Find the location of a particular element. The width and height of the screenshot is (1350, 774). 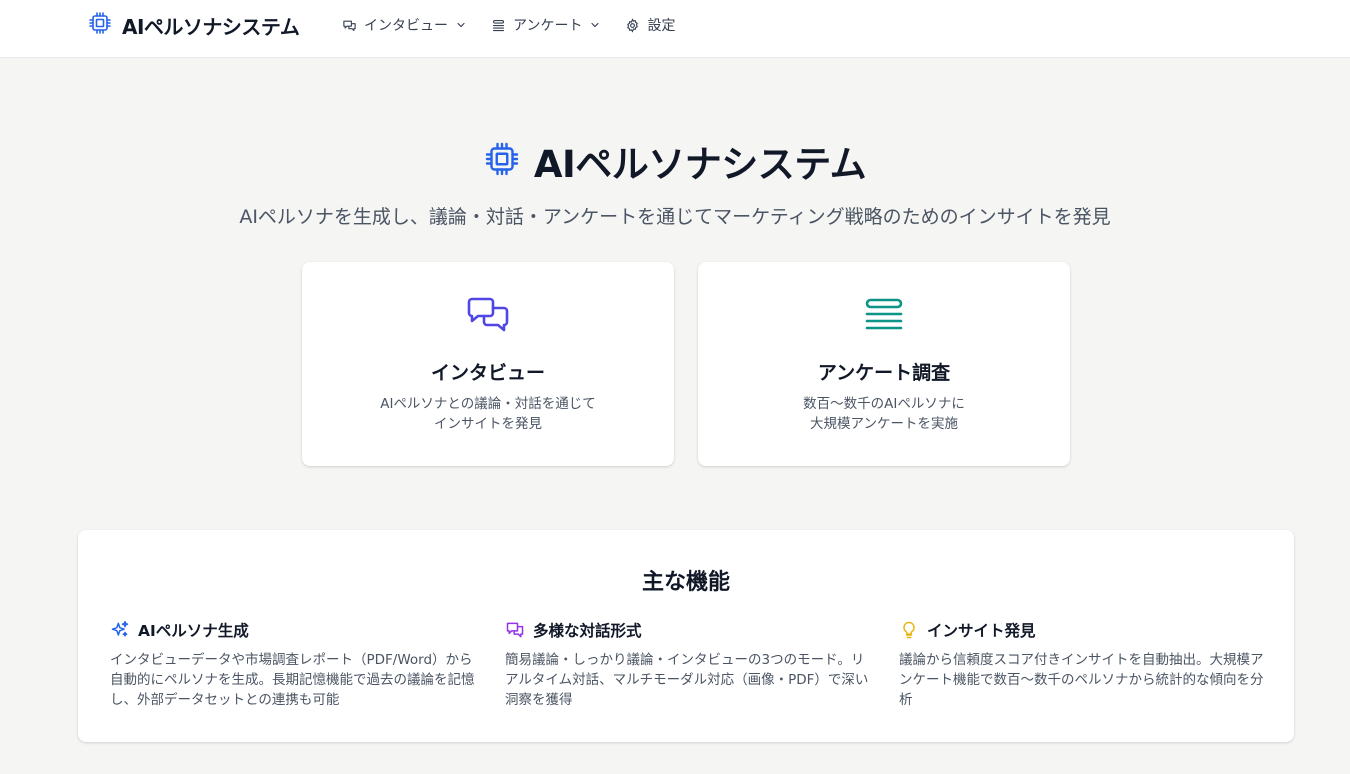

features-title: 主な機能 is located at coordinates (685, 582).